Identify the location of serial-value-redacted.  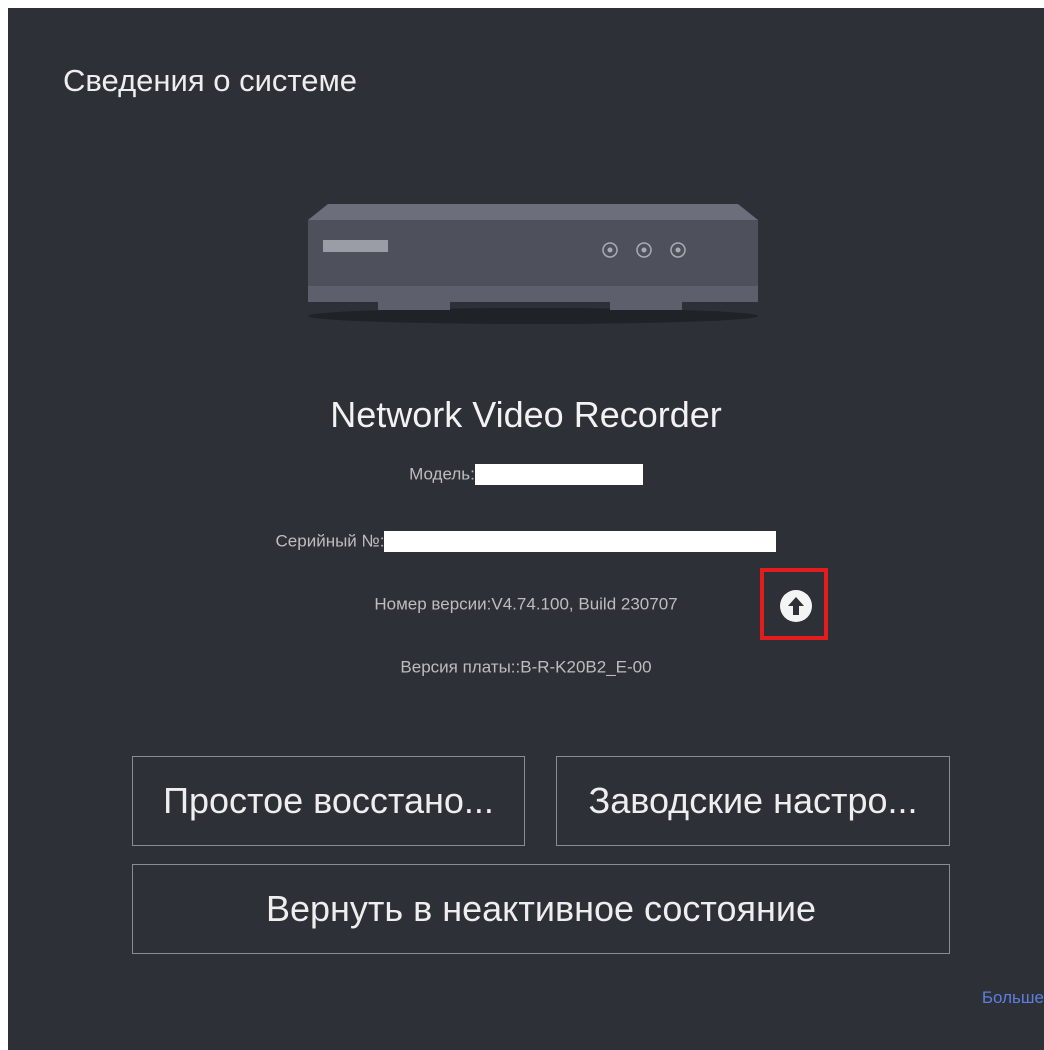
(580, 542).